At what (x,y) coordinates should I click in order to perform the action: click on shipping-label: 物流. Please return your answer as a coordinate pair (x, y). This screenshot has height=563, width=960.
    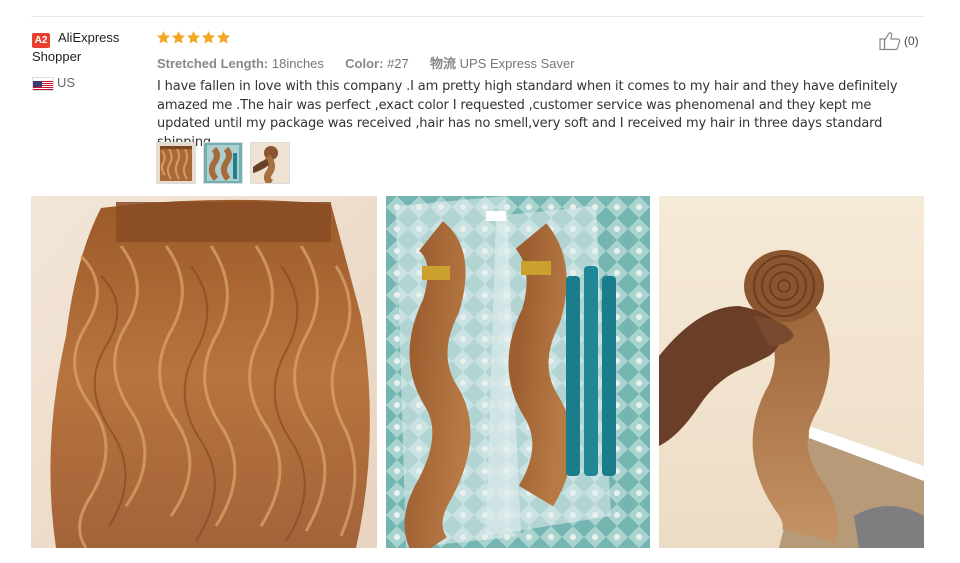
    Looking at the image, I should click on (443, 63).